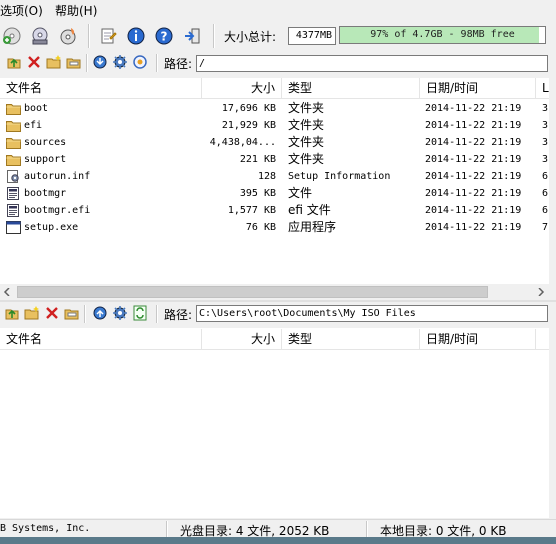 The width and height of the screenshot is (556, 544). I want to click on local-properties-button, so click(120, 313).